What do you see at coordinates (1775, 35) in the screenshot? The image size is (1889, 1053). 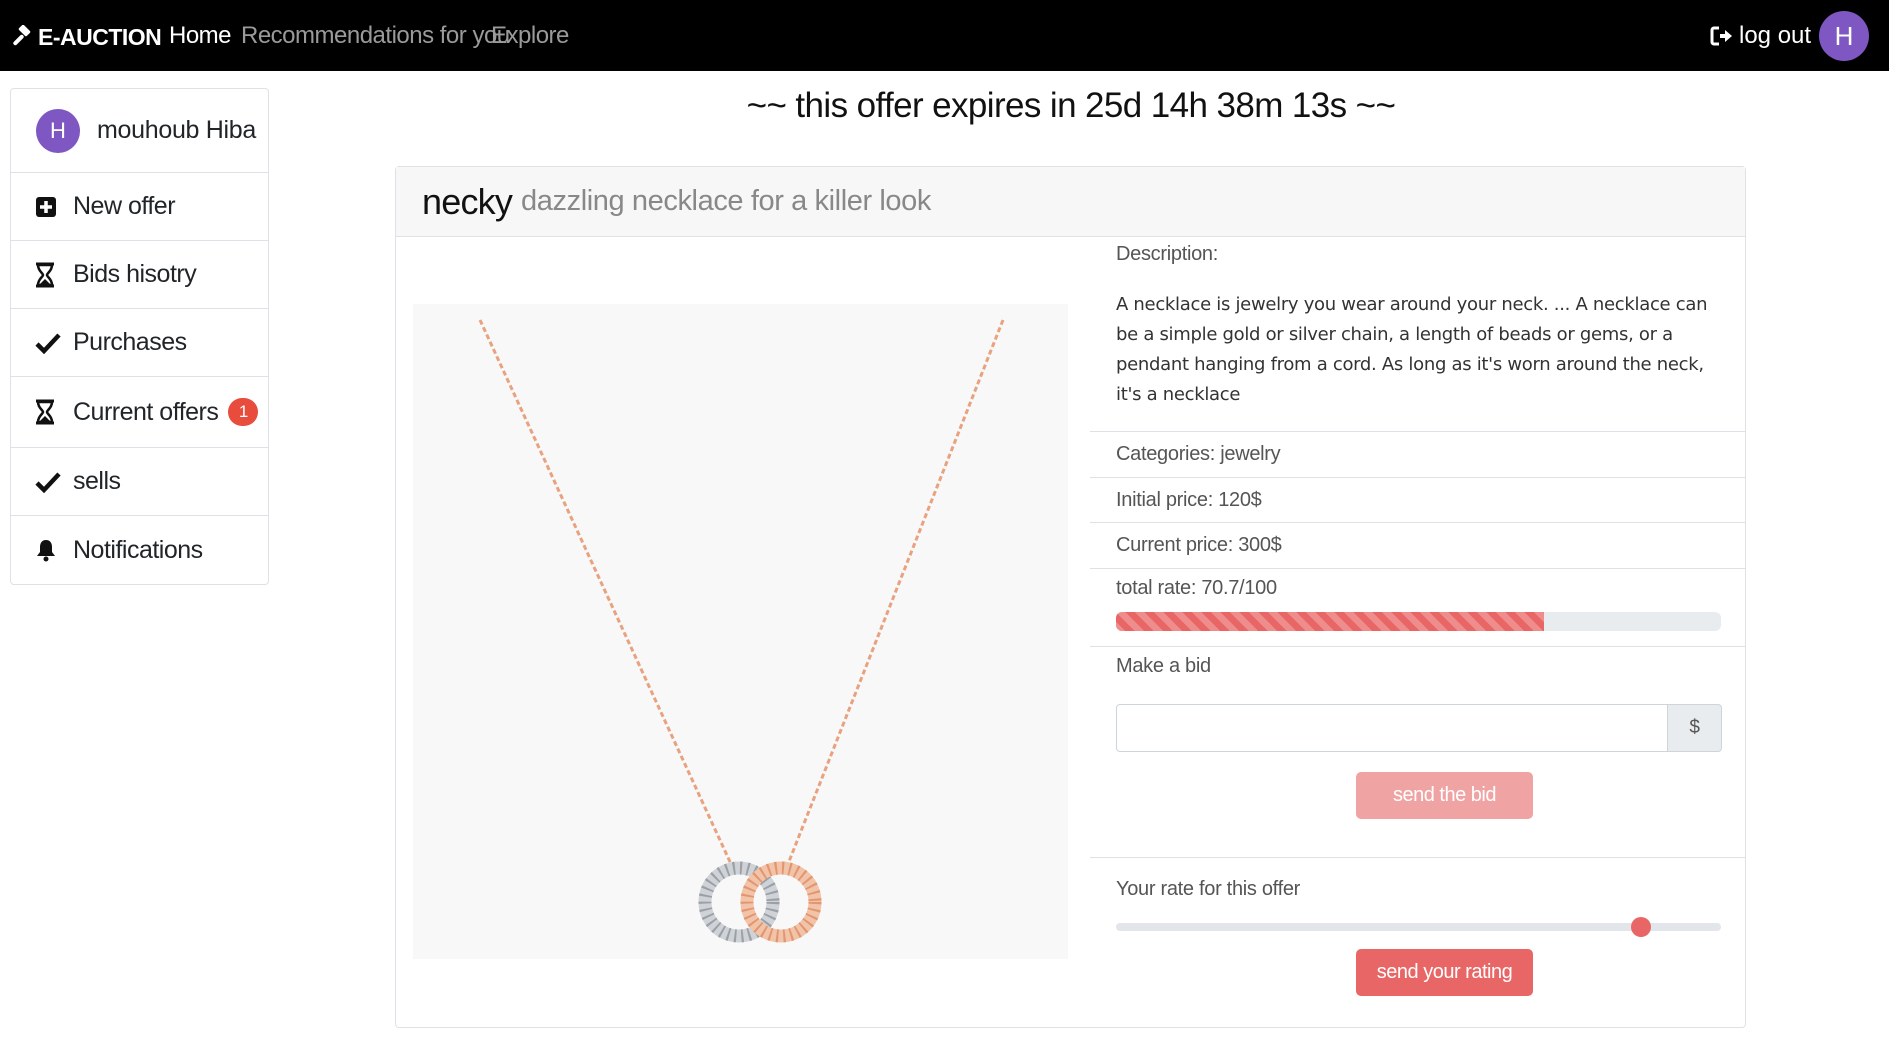 I see `logout-label: log out` at bounding box center [1775, 35].